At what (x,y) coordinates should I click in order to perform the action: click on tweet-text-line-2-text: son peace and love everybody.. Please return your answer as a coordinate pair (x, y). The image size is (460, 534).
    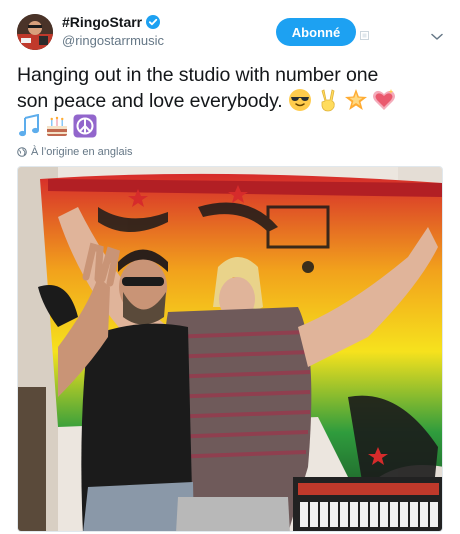
    Looking at the image, I should click on (150, 101).